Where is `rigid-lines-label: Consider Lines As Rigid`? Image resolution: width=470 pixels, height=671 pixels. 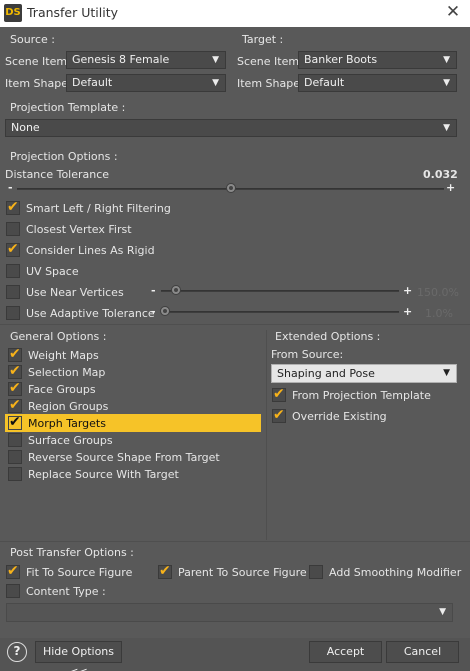
rigid-lines-label: Consider Lines As Rigid is located at coordinates (90, 250).